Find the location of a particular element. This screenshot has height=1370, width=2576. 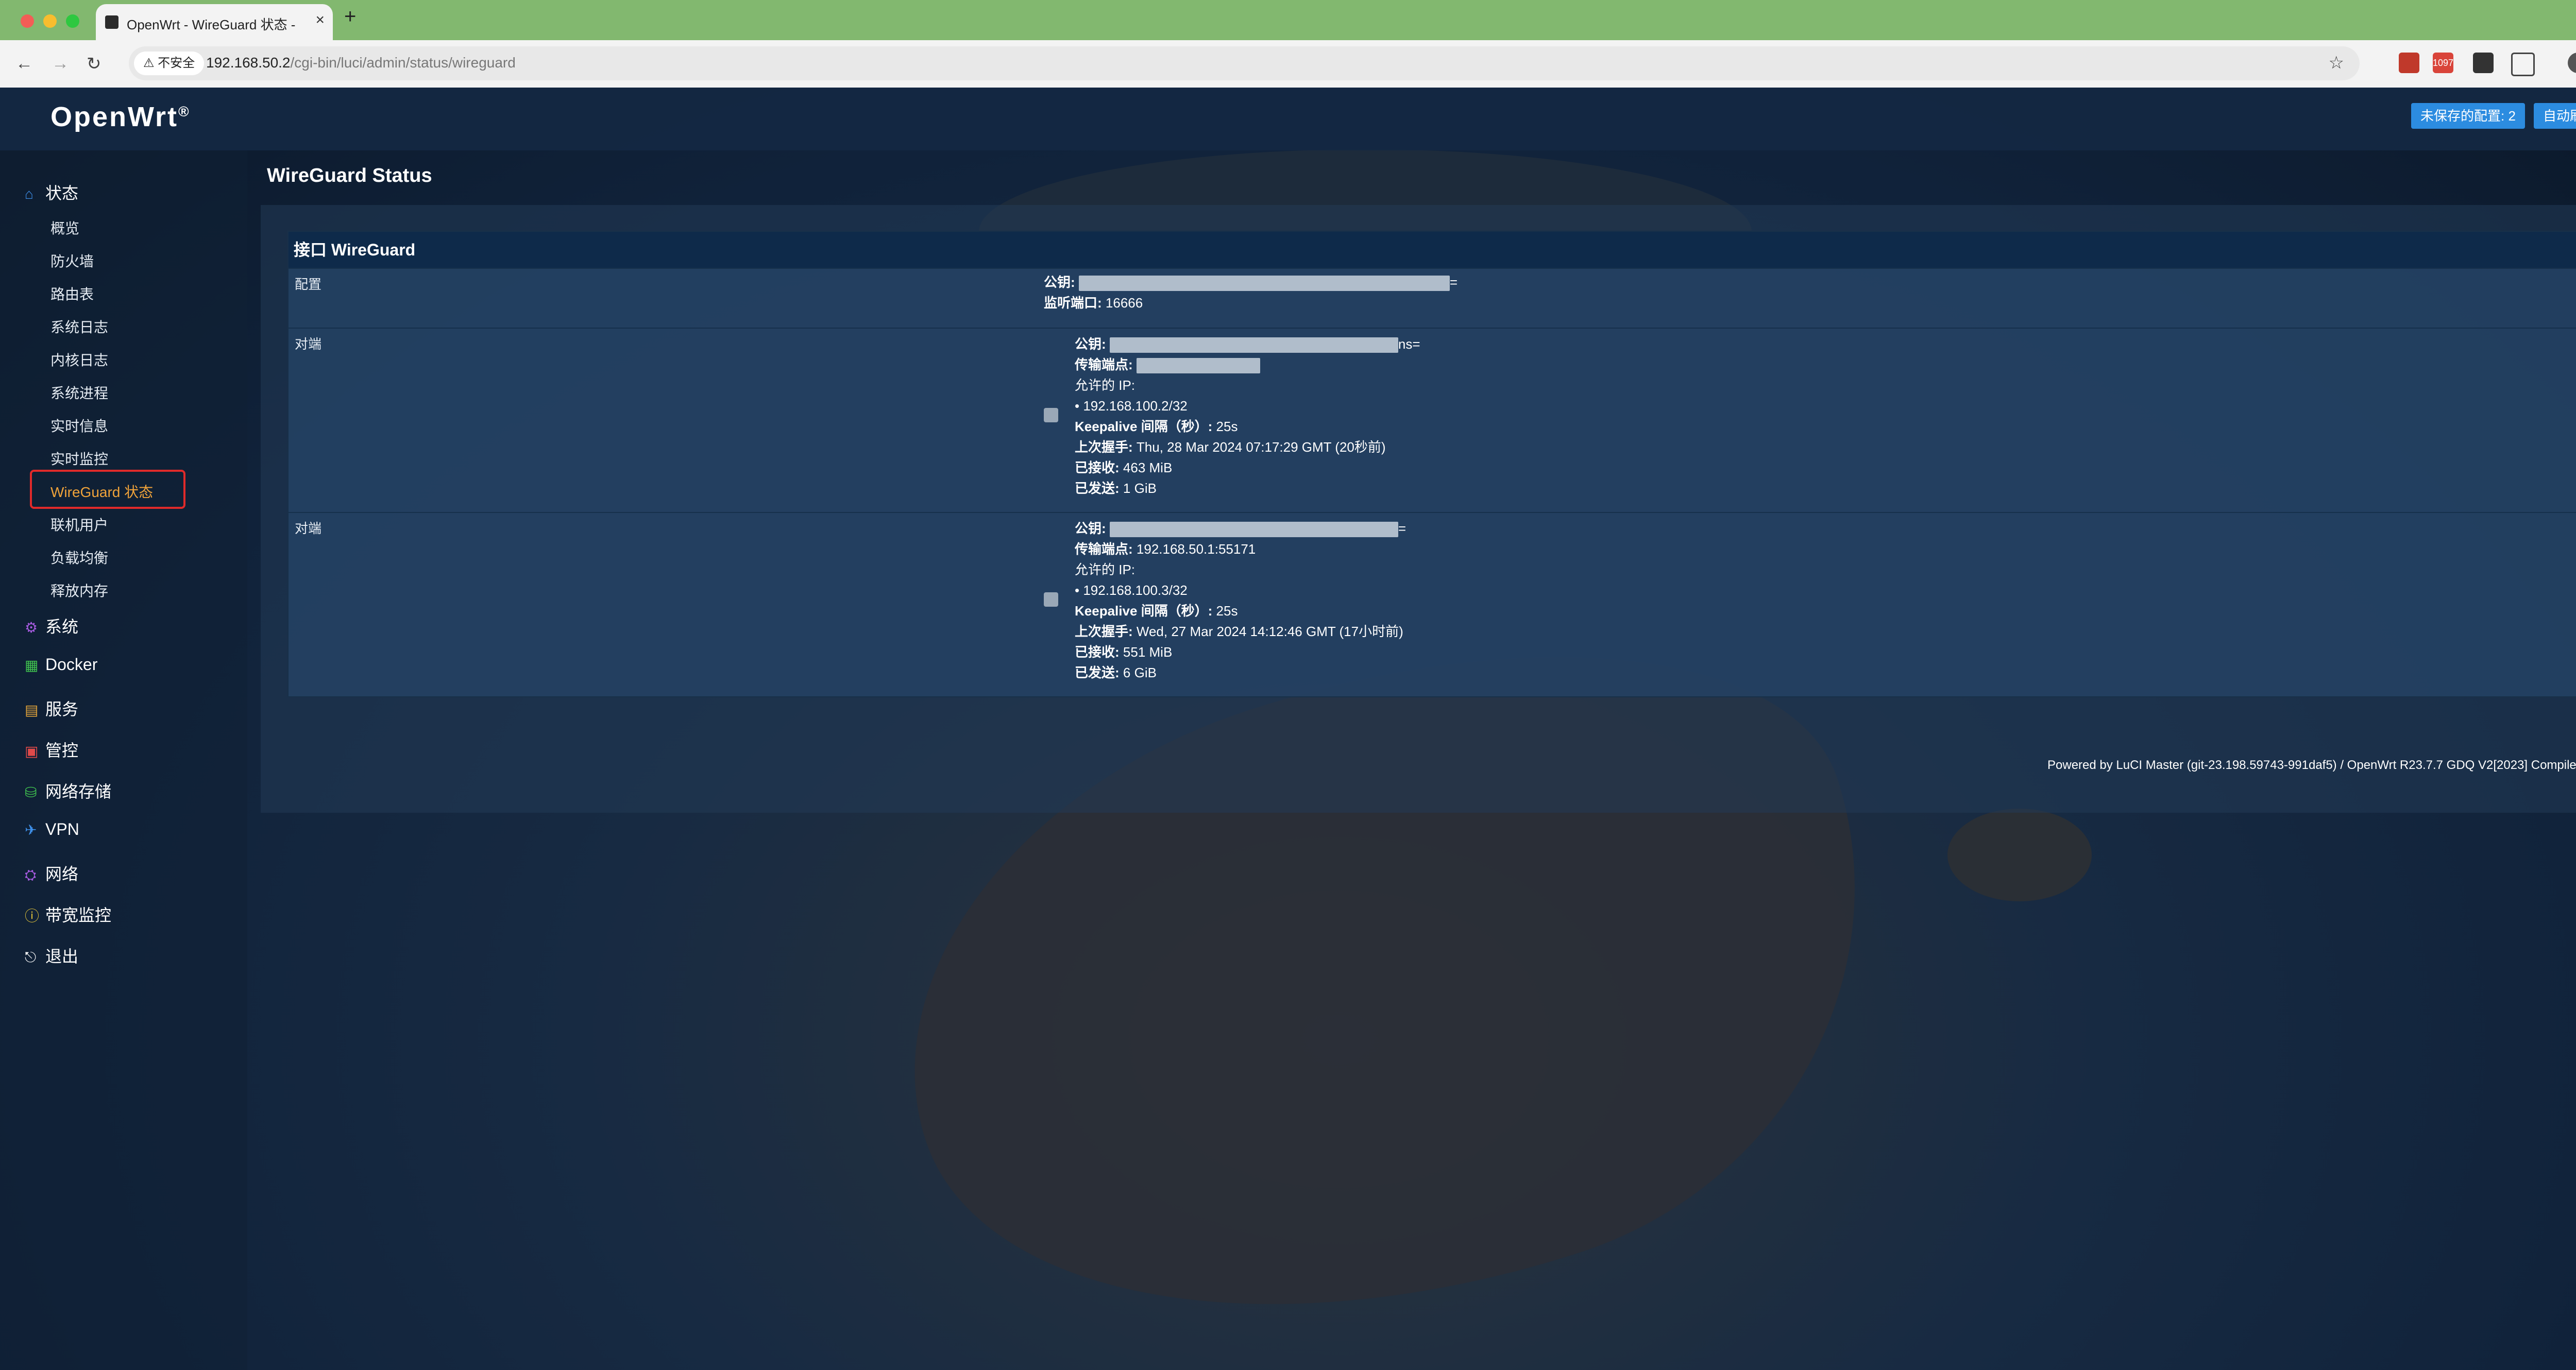

peer-allowed-ip: • 192.168.100.2/32 is located at coordinates (1131, 406).